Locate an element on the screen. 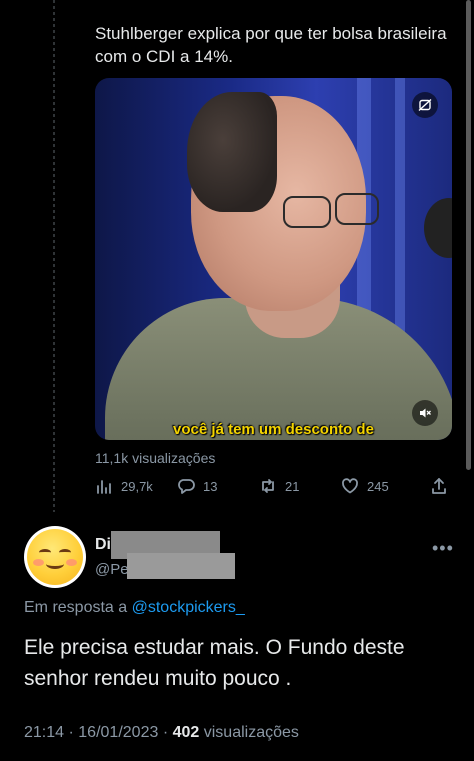  like-count: 245 is located at coordinates (378, 486).